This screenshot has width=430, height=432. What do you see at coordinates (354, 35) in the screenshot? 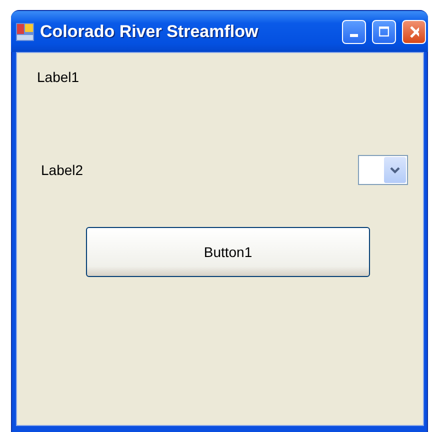
I see `minimize-icon` at bounding box center [354, 35].